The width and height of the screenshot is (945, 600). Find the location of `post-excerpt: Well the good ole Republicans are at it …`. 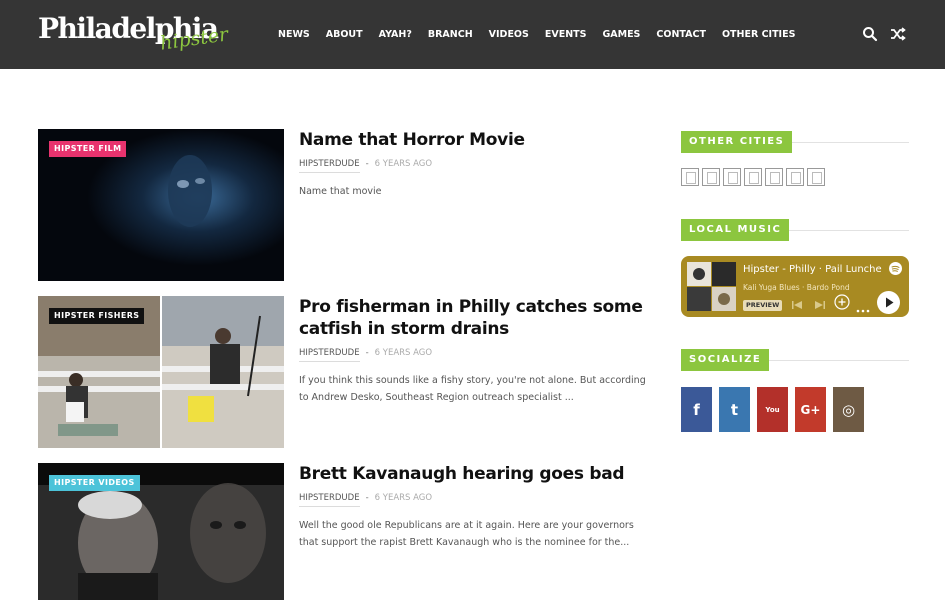

post-excerpt: Well the good ole Republicans are at it … is located at coordinates (466, 534).